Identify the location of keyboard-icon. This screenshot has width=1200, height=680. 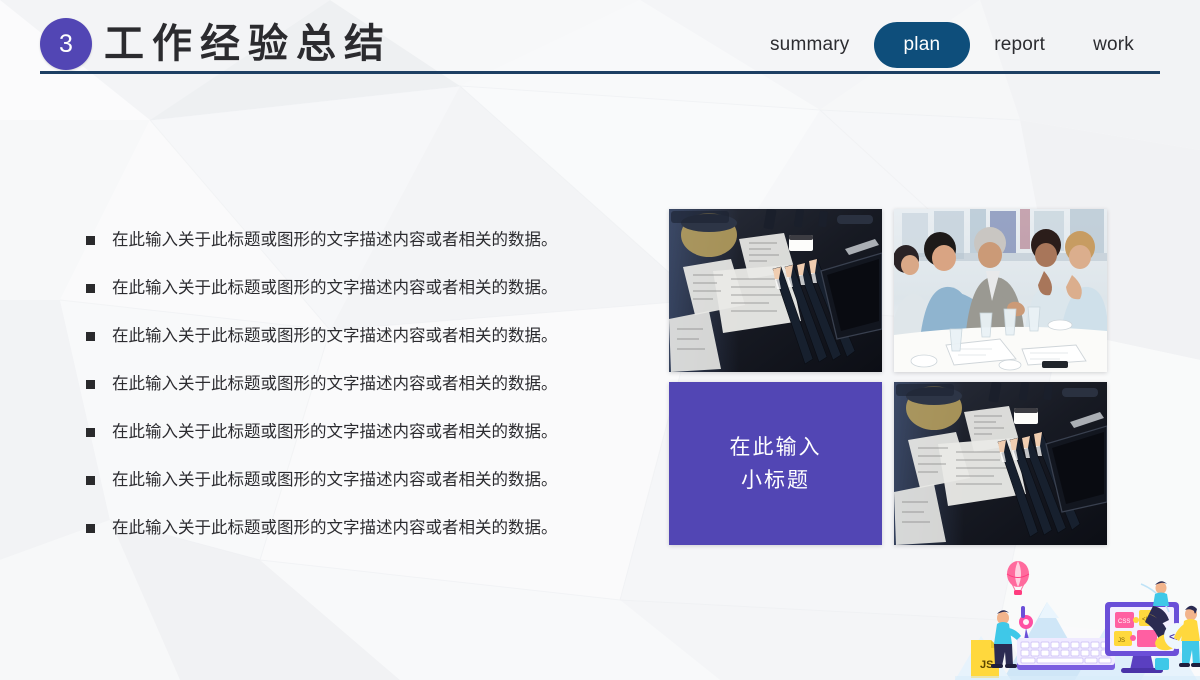
(1066, 654).